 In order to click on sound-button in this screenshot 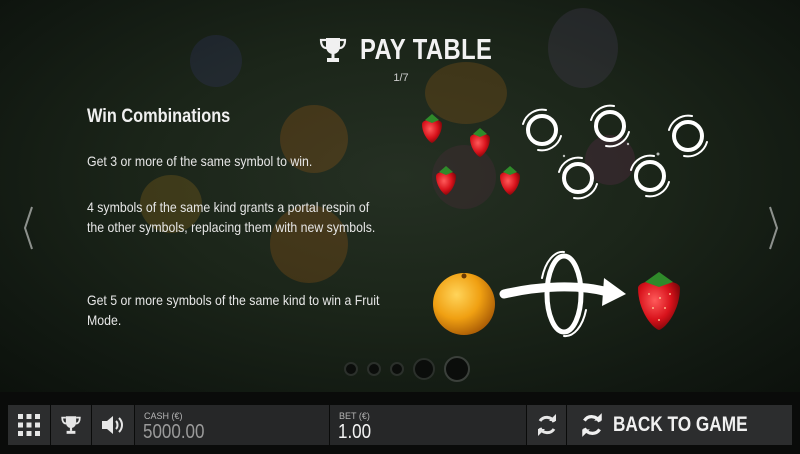, I will do `click(113, 425)`.